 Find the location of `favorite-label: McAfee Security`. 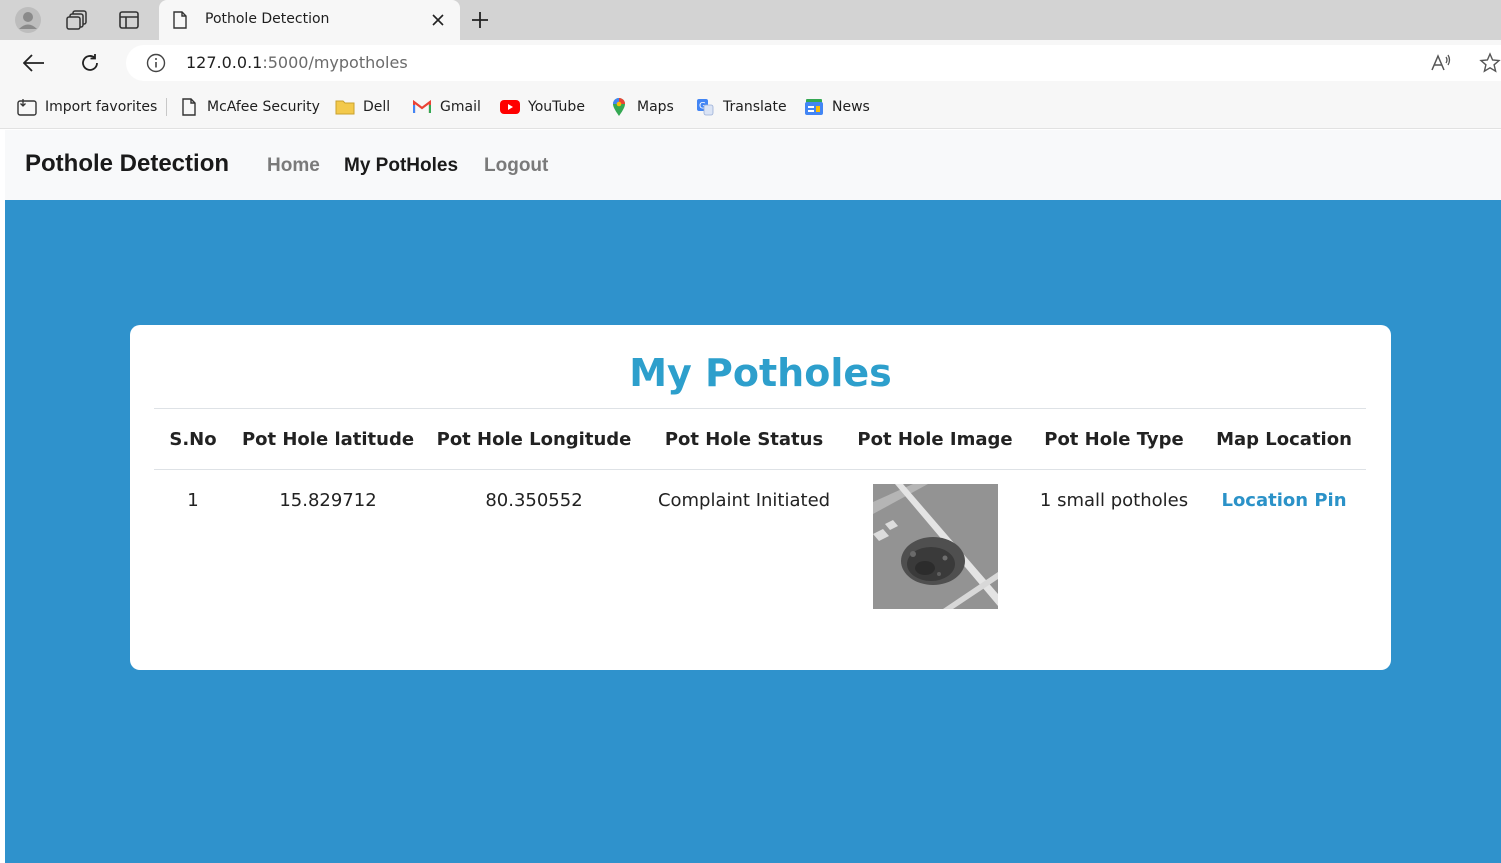

favorite-label: McAfee Security is located at coordinates (263, 107).